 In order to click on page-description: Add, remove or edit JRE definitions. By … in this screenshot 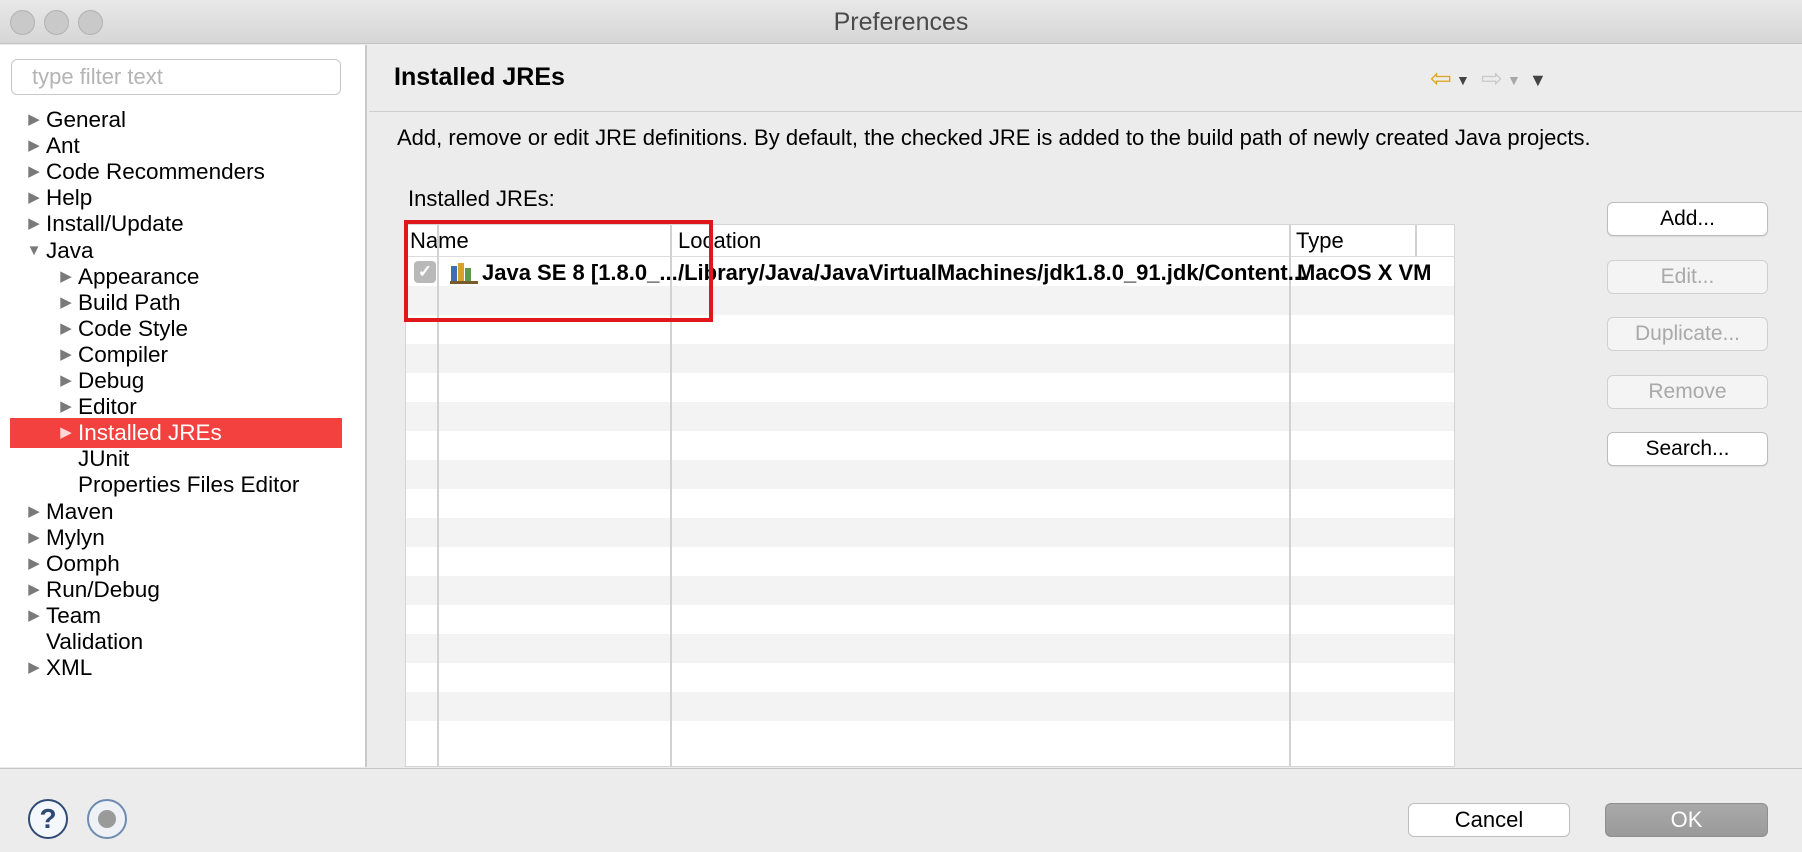, I will do `click(994, 137)`.